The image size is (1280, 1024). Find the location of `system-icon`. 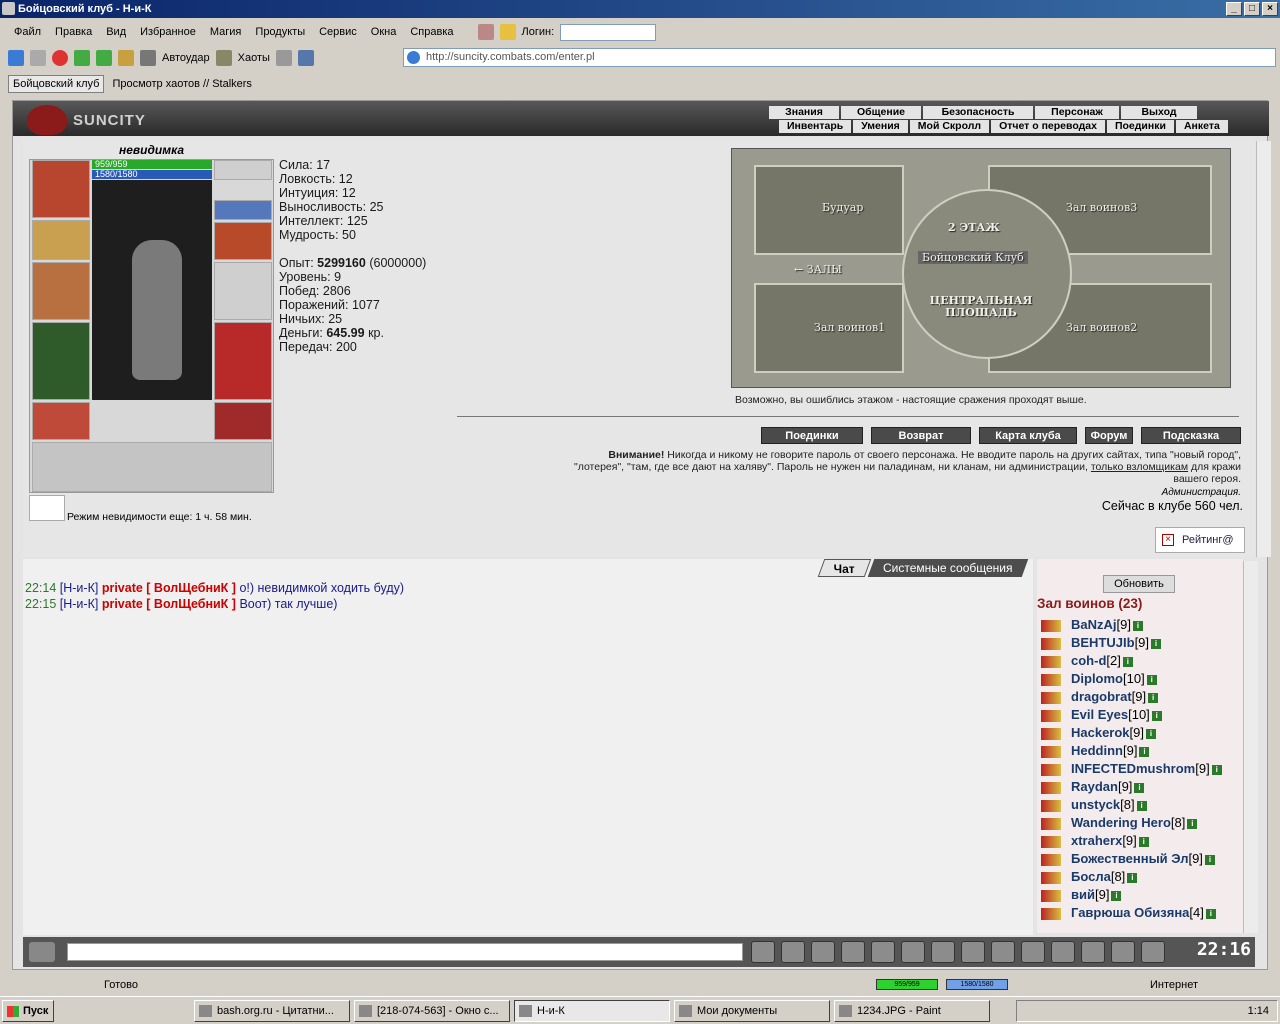

system-icon is located at coordinates (853, 952).